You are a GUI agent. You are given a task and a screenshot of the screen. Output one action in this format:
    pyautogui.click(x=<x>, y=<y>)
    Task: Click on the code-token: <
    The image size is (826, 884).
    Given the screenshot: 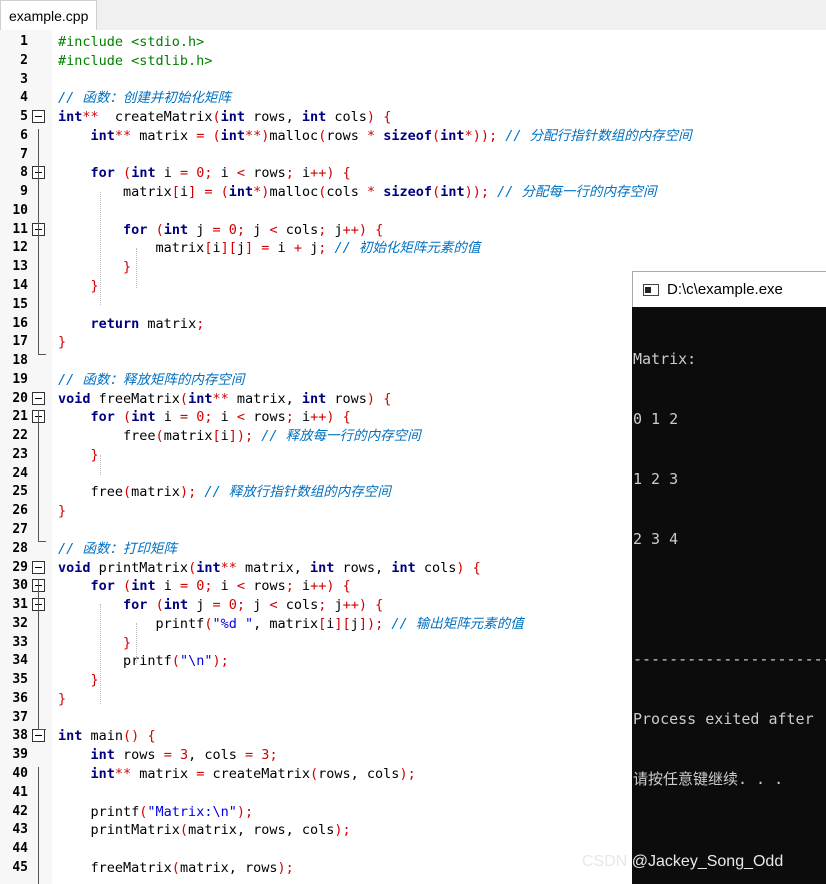 What is the action you would take?
    pyautogui.click(x=273, y=605)
    